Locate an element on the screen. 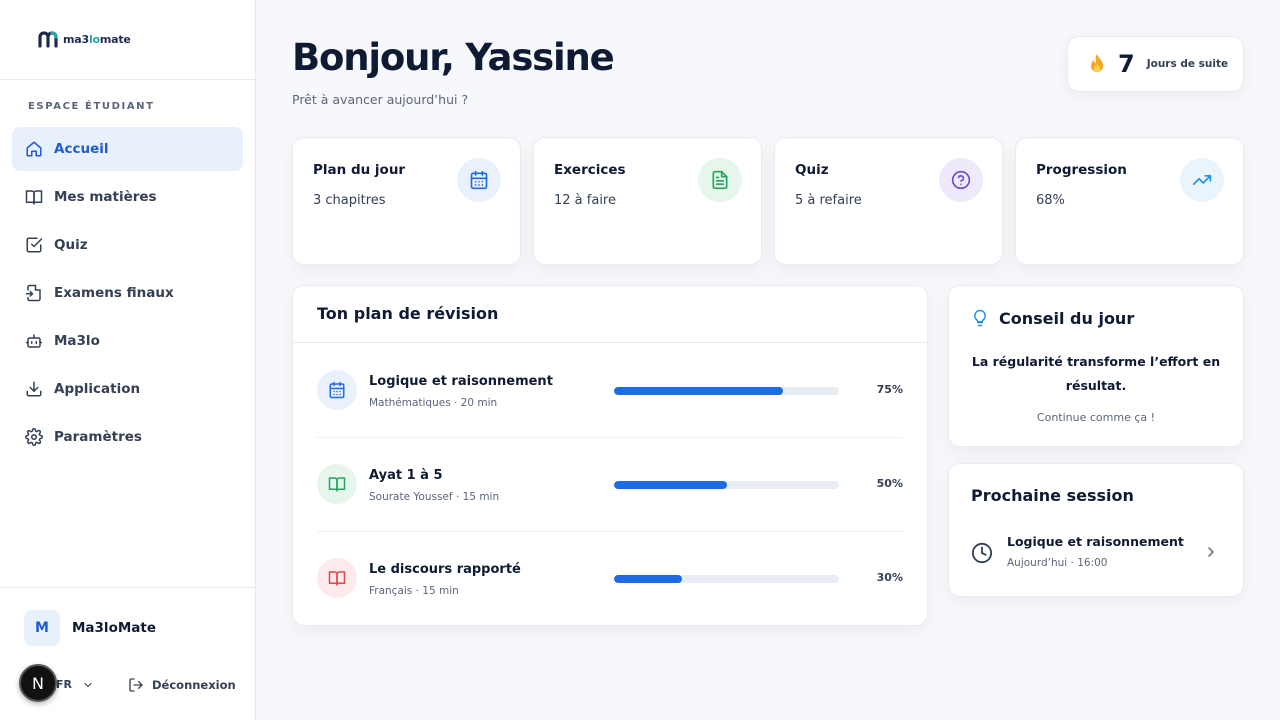 Image resolution: width=1280 pixels, height=720 pixels. chevron-right-icon is located at coordinates (1211, 552).